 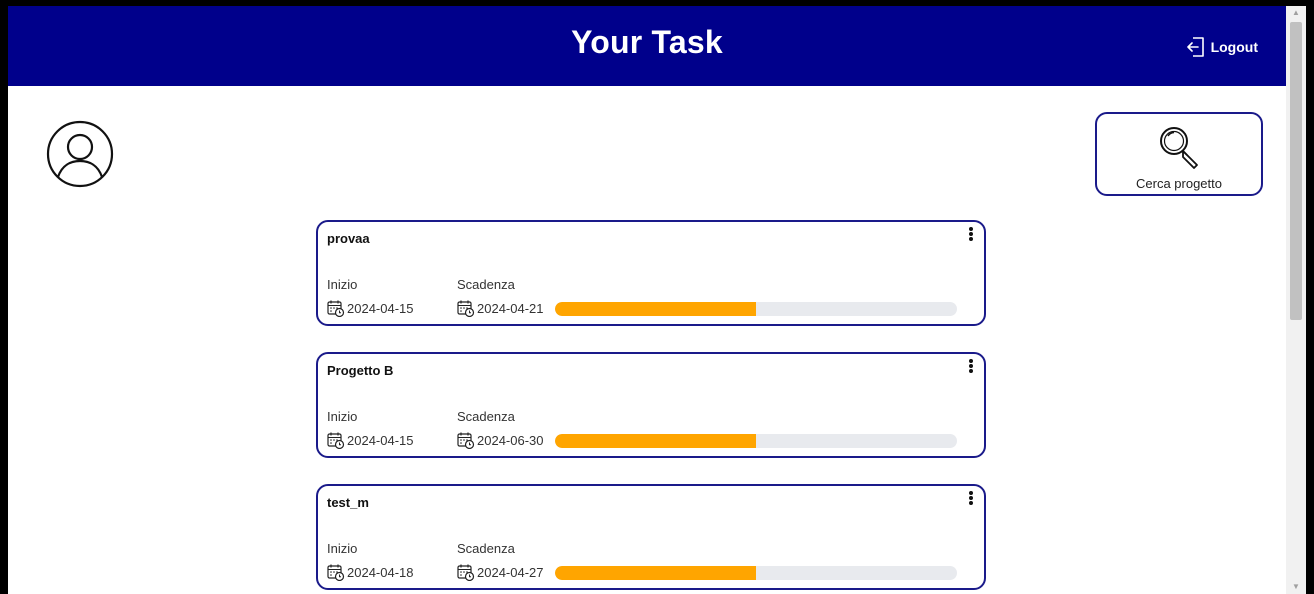 I want to click on top-bar: Your Task Logout, so click(x=647, y=46).